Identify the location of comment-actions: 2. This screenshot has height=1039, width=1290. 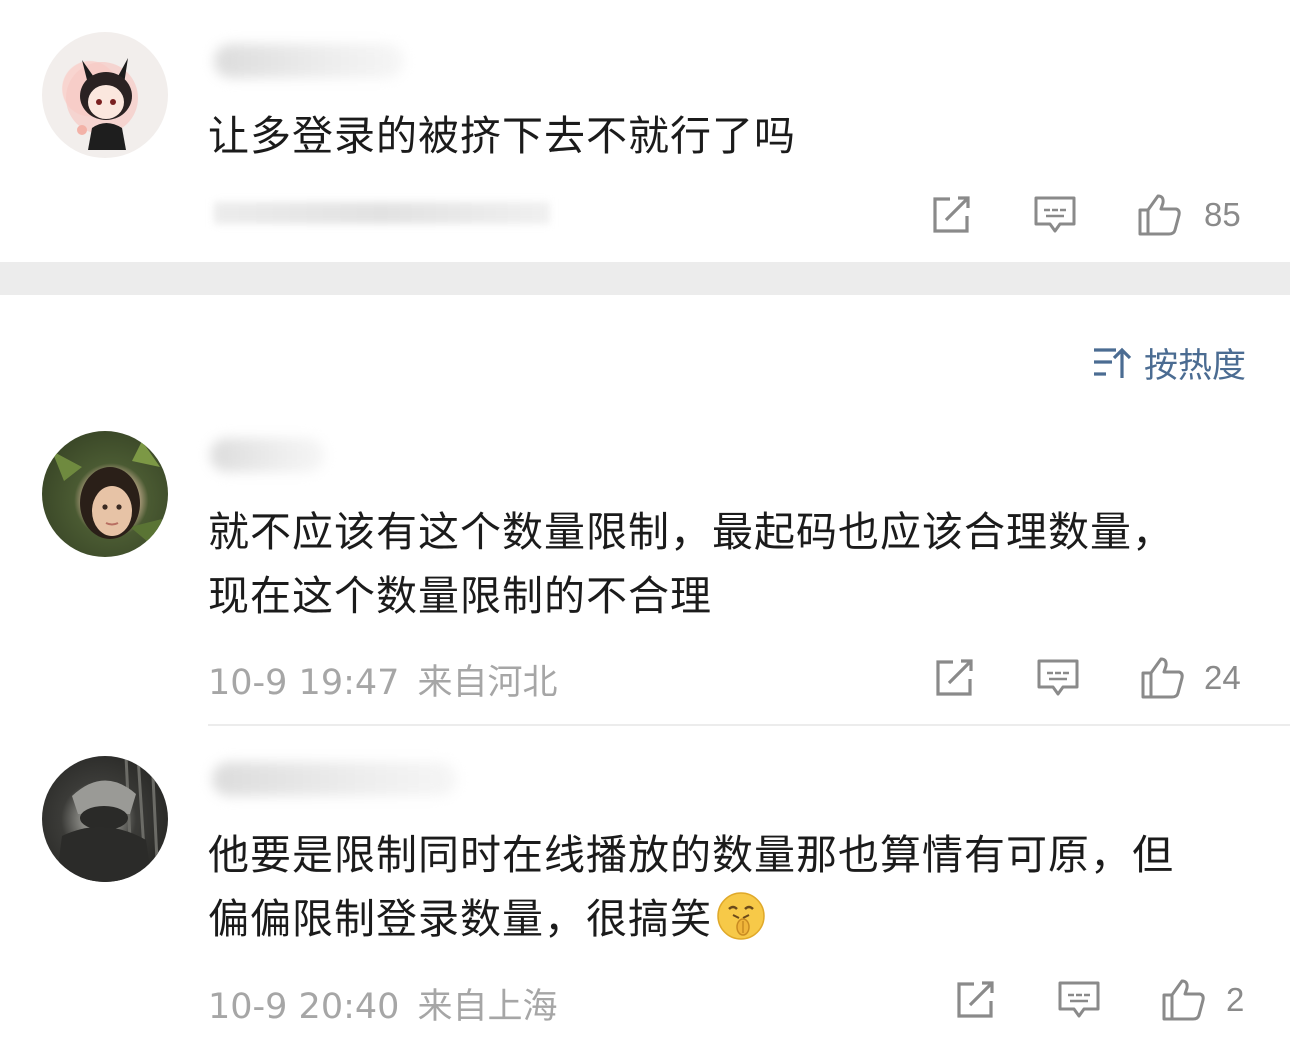
(1102, 1001).